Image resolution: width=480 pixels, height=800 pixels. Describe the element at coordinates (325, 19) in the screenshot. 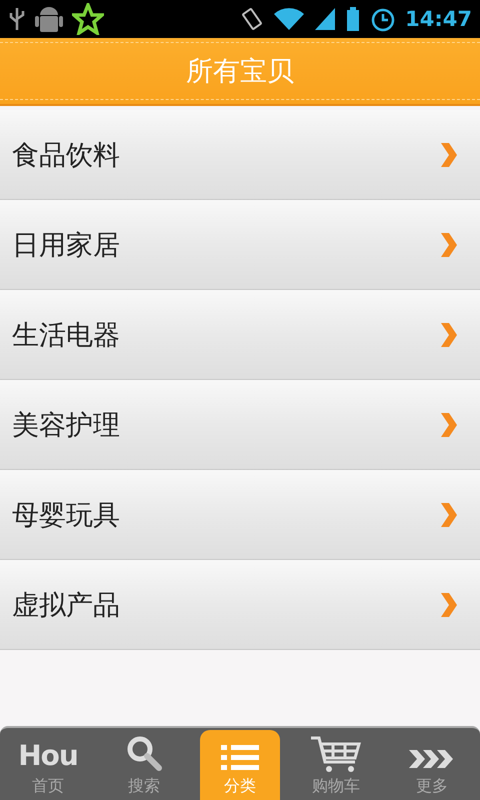

I see `signal-icon` at that location.